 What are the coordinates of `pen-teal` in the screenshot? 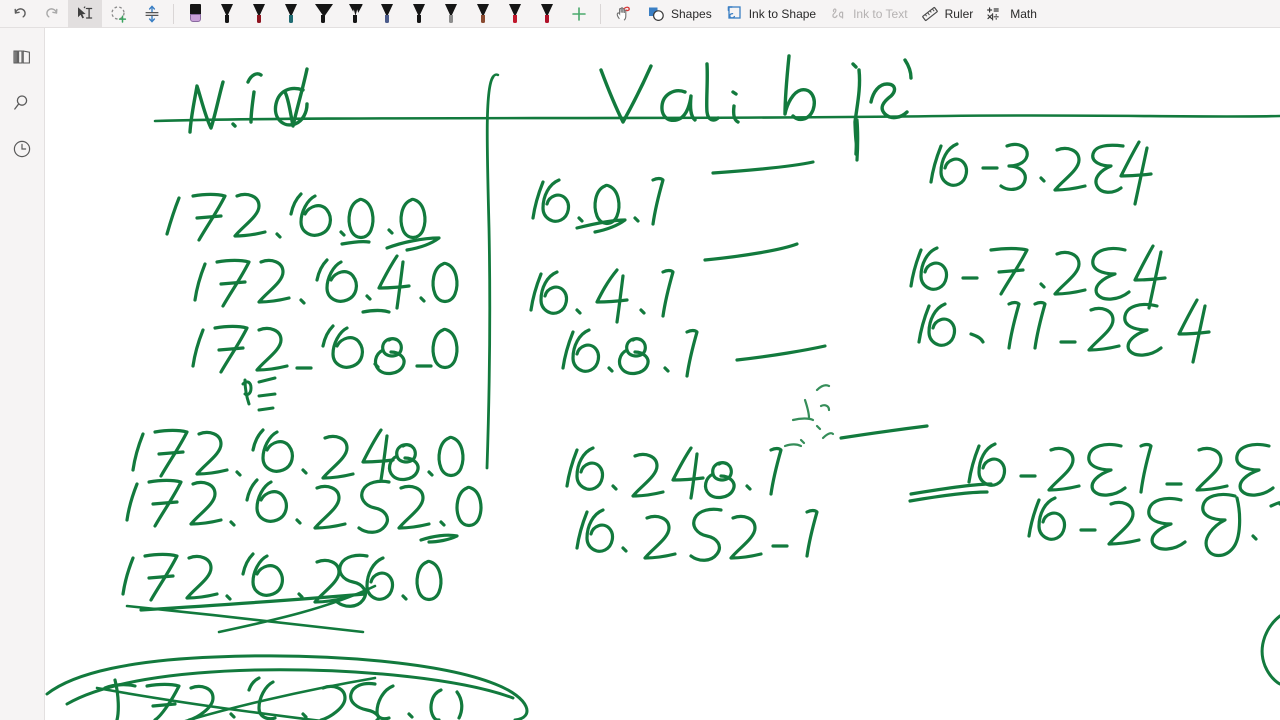 It's located at (291, 14).